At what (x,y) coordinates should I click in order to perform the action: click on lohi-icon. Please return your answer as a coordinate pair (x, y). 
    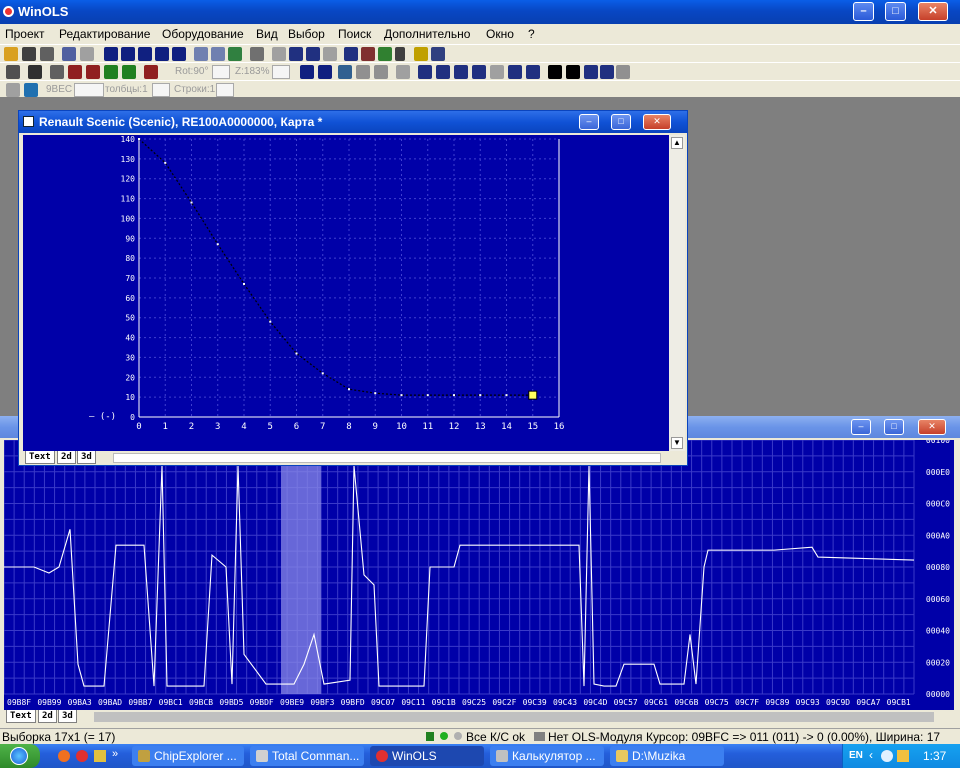
    Looking at the image, I should click on (497, 72).